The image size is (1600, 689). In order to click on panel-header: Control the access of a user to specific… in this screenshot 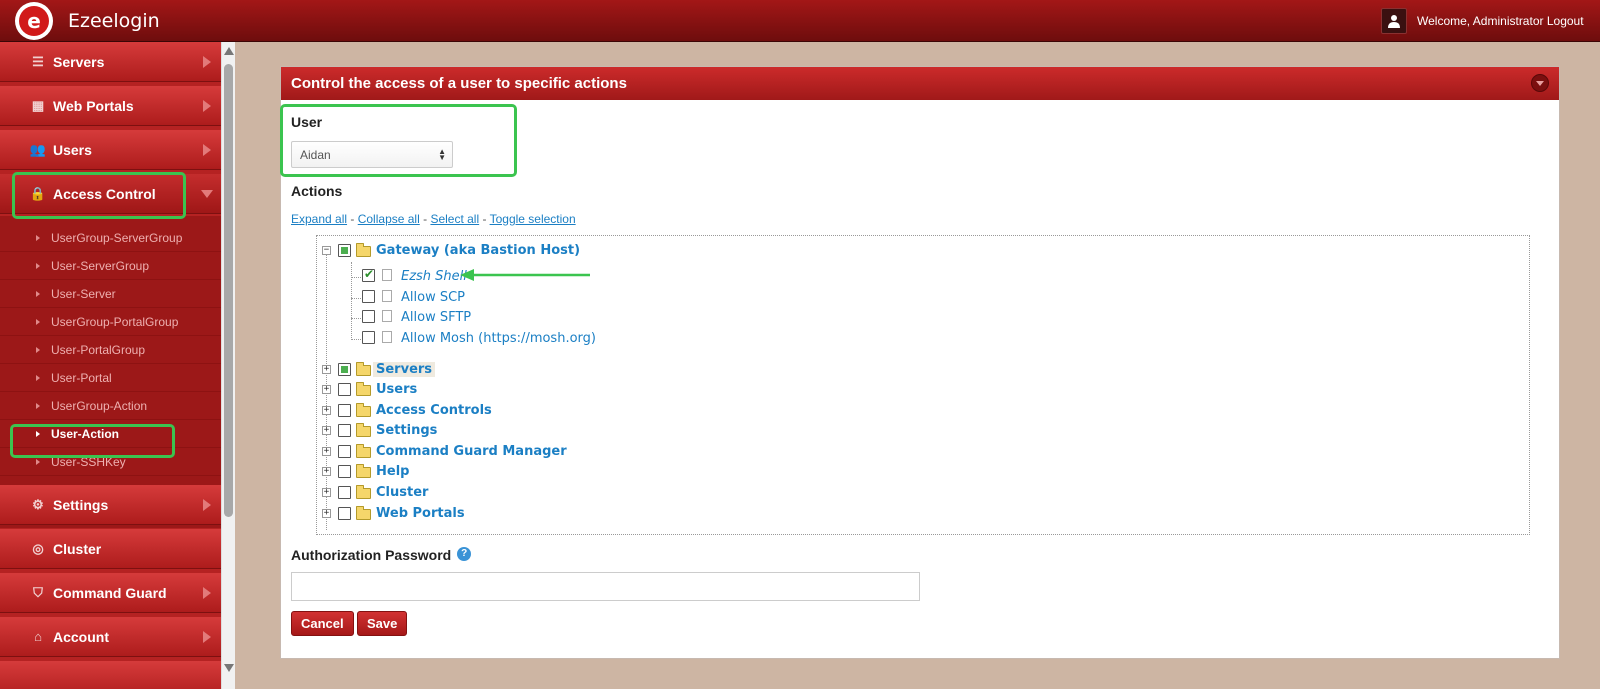, I will do `click(920, 83)`.